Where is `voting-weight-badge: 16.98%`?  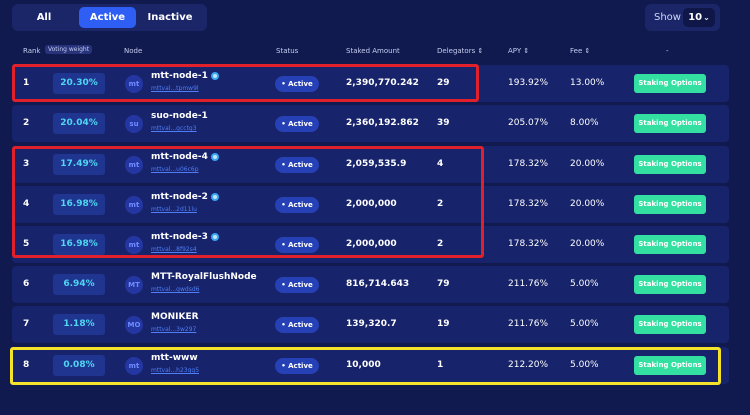 voting-weight-badge: 16.98% is located at coordinates (79, 204).